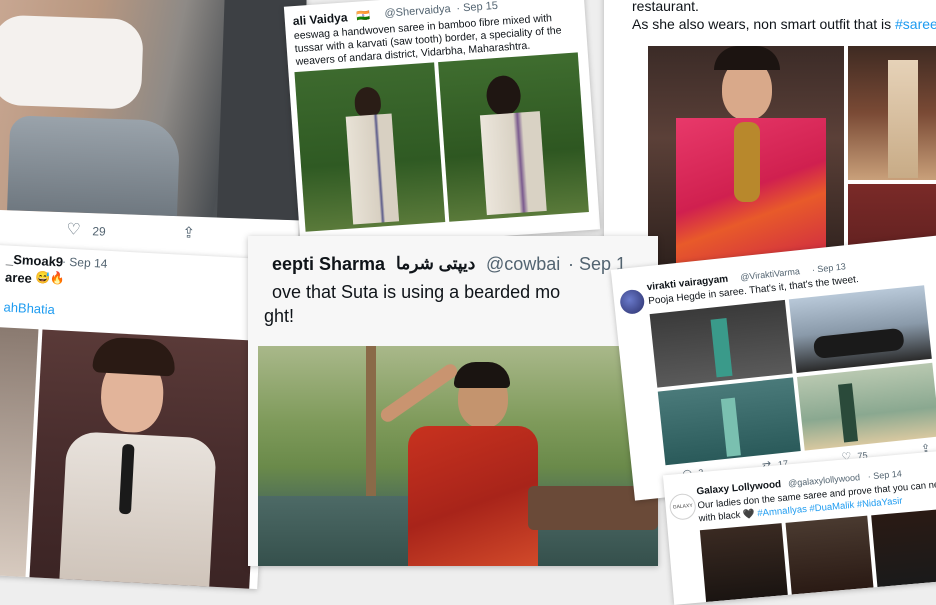  Describe the element at coordinates (416, 292) in the screenshot. I see `tweet-text-line-1: ove that Suta is using a bearded mo` at that location.